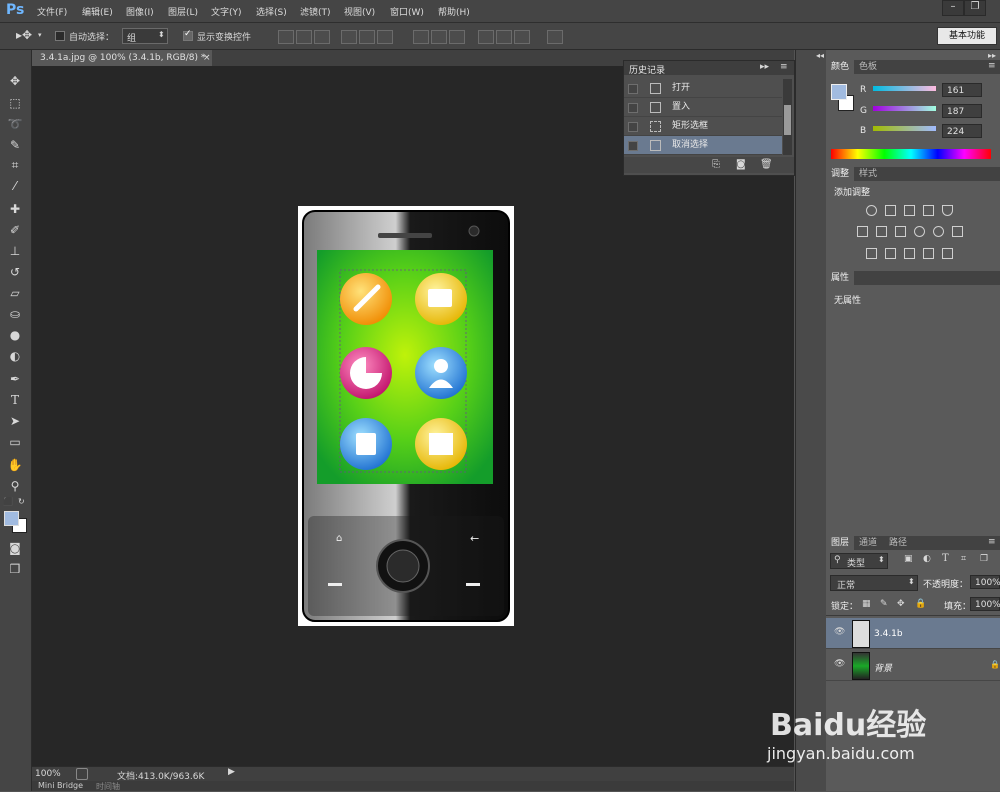  I want to click on type-tool-icon: T, so click(15, 400).